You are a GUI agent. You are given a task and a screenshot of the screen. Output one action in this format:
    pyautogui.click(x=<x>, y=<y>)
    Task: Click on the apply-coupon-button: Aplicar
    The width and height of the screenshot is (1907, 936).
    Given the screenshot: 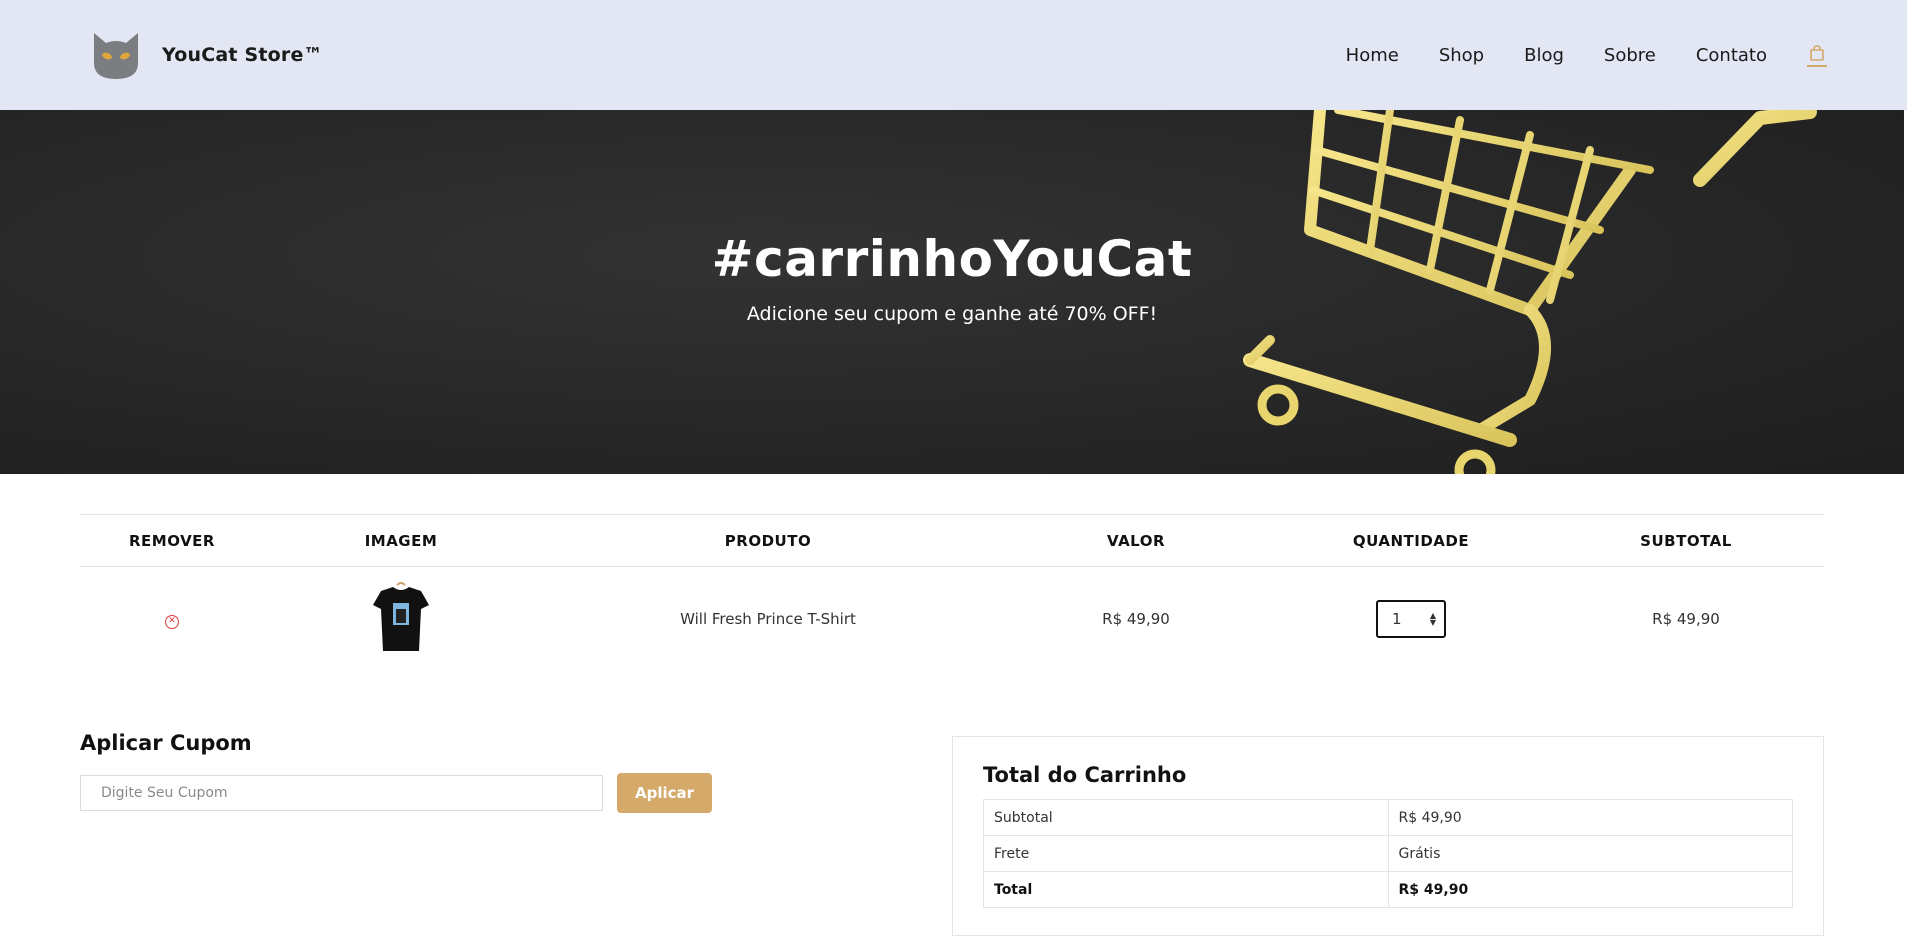 What is the action you would take?
    pyautogui.click(x=664, y=793)
    